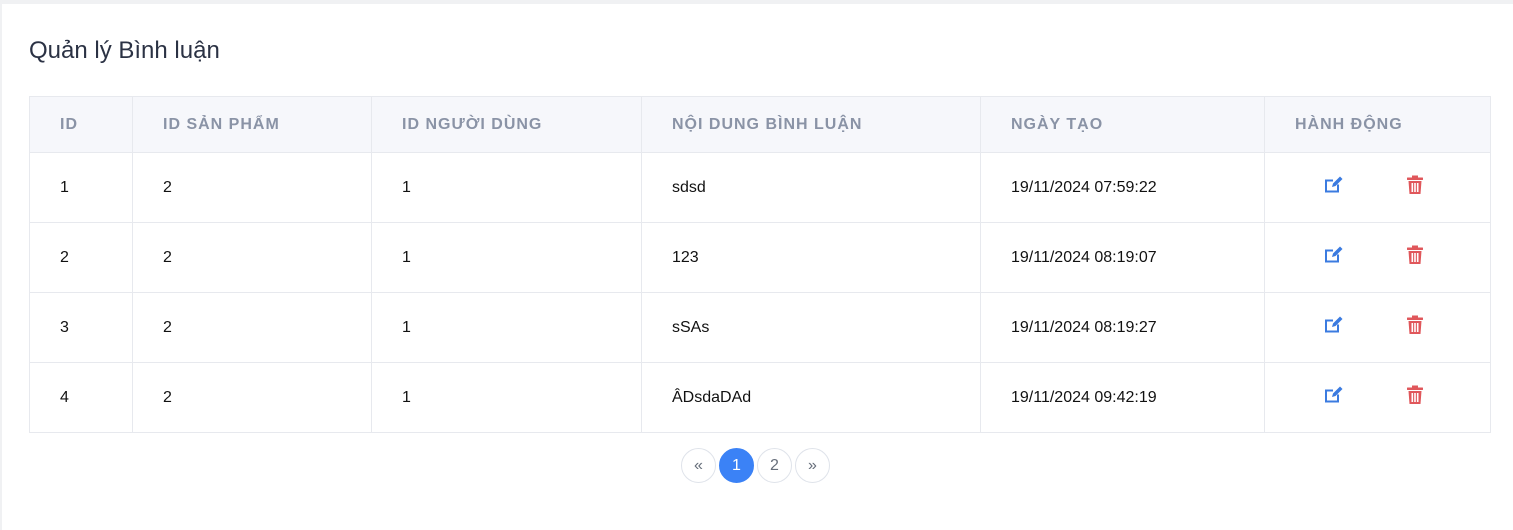 Image resolution: width=1513 pixels, height=530 pixels. Describe the element at coordinates (698, 465) in the screenshot. I see `pagination-prev-button: «` at that location.